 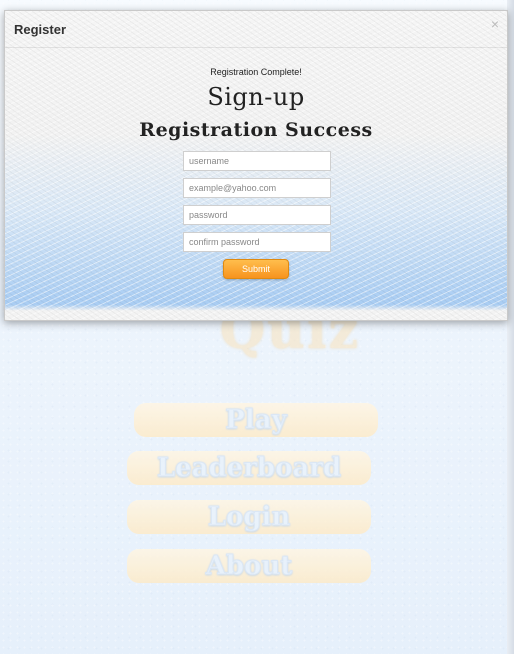 What do you see at coordinates (256, 97) in the screenshot?
I see `signup-heading: Sign-up` at bounding box center [256, 97].